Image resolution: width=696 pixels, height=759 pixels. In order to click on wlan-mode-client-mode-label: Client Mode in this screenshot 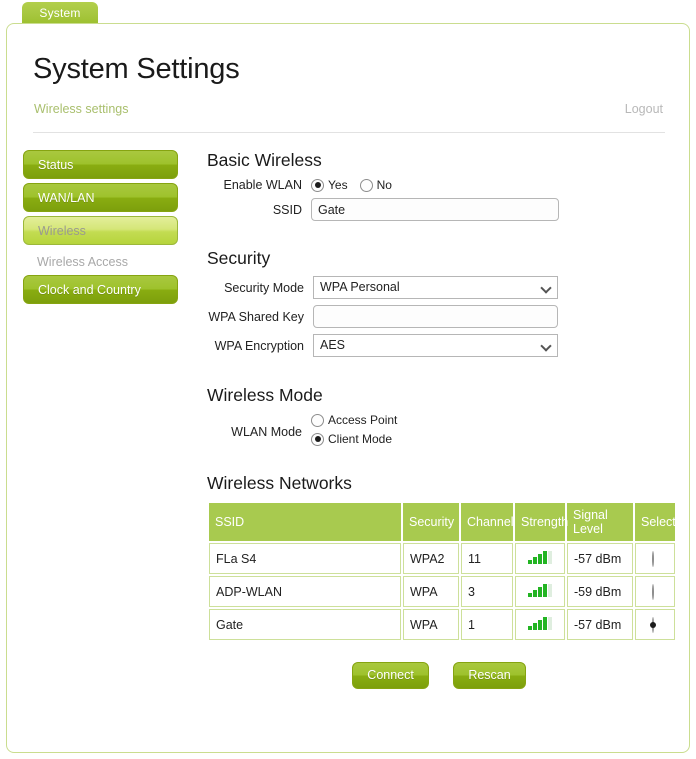, I will do `click(360, 439)`.